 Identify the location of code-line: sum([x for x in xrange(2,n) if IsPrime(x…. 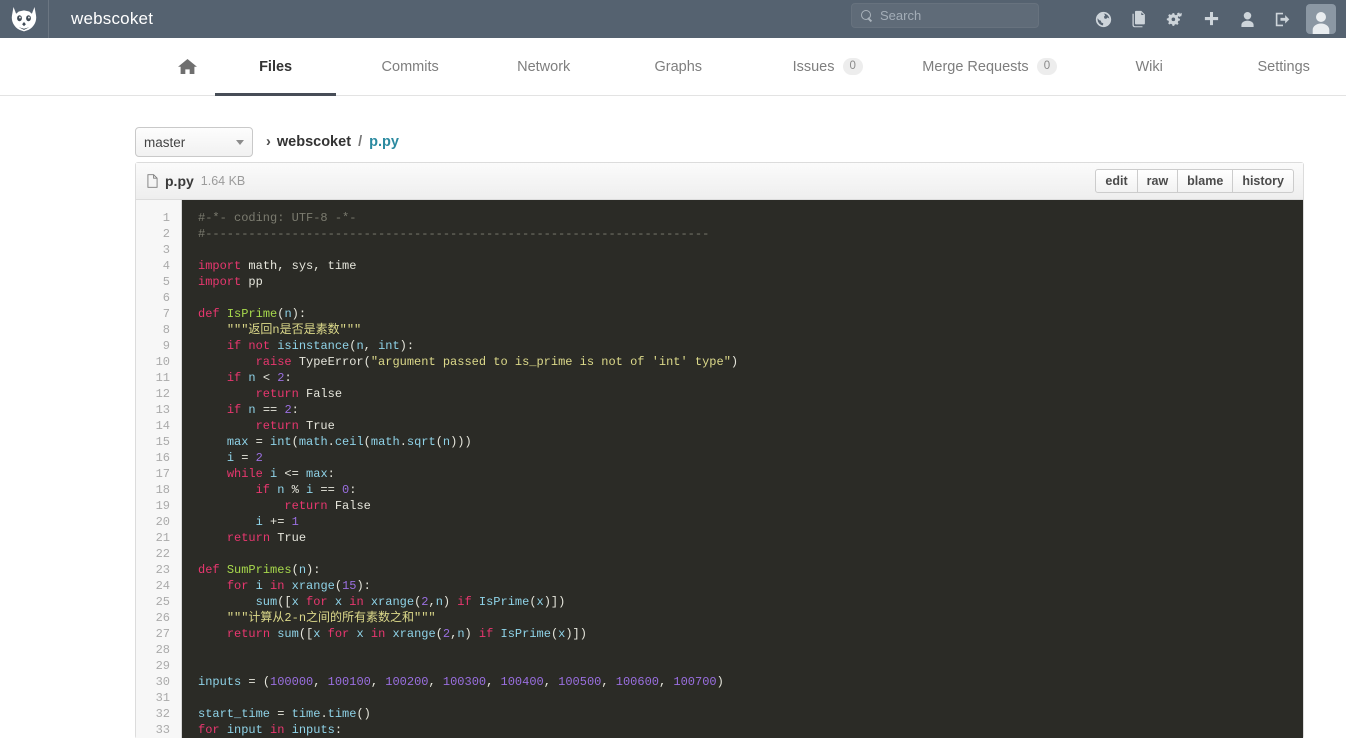
(750, 602).